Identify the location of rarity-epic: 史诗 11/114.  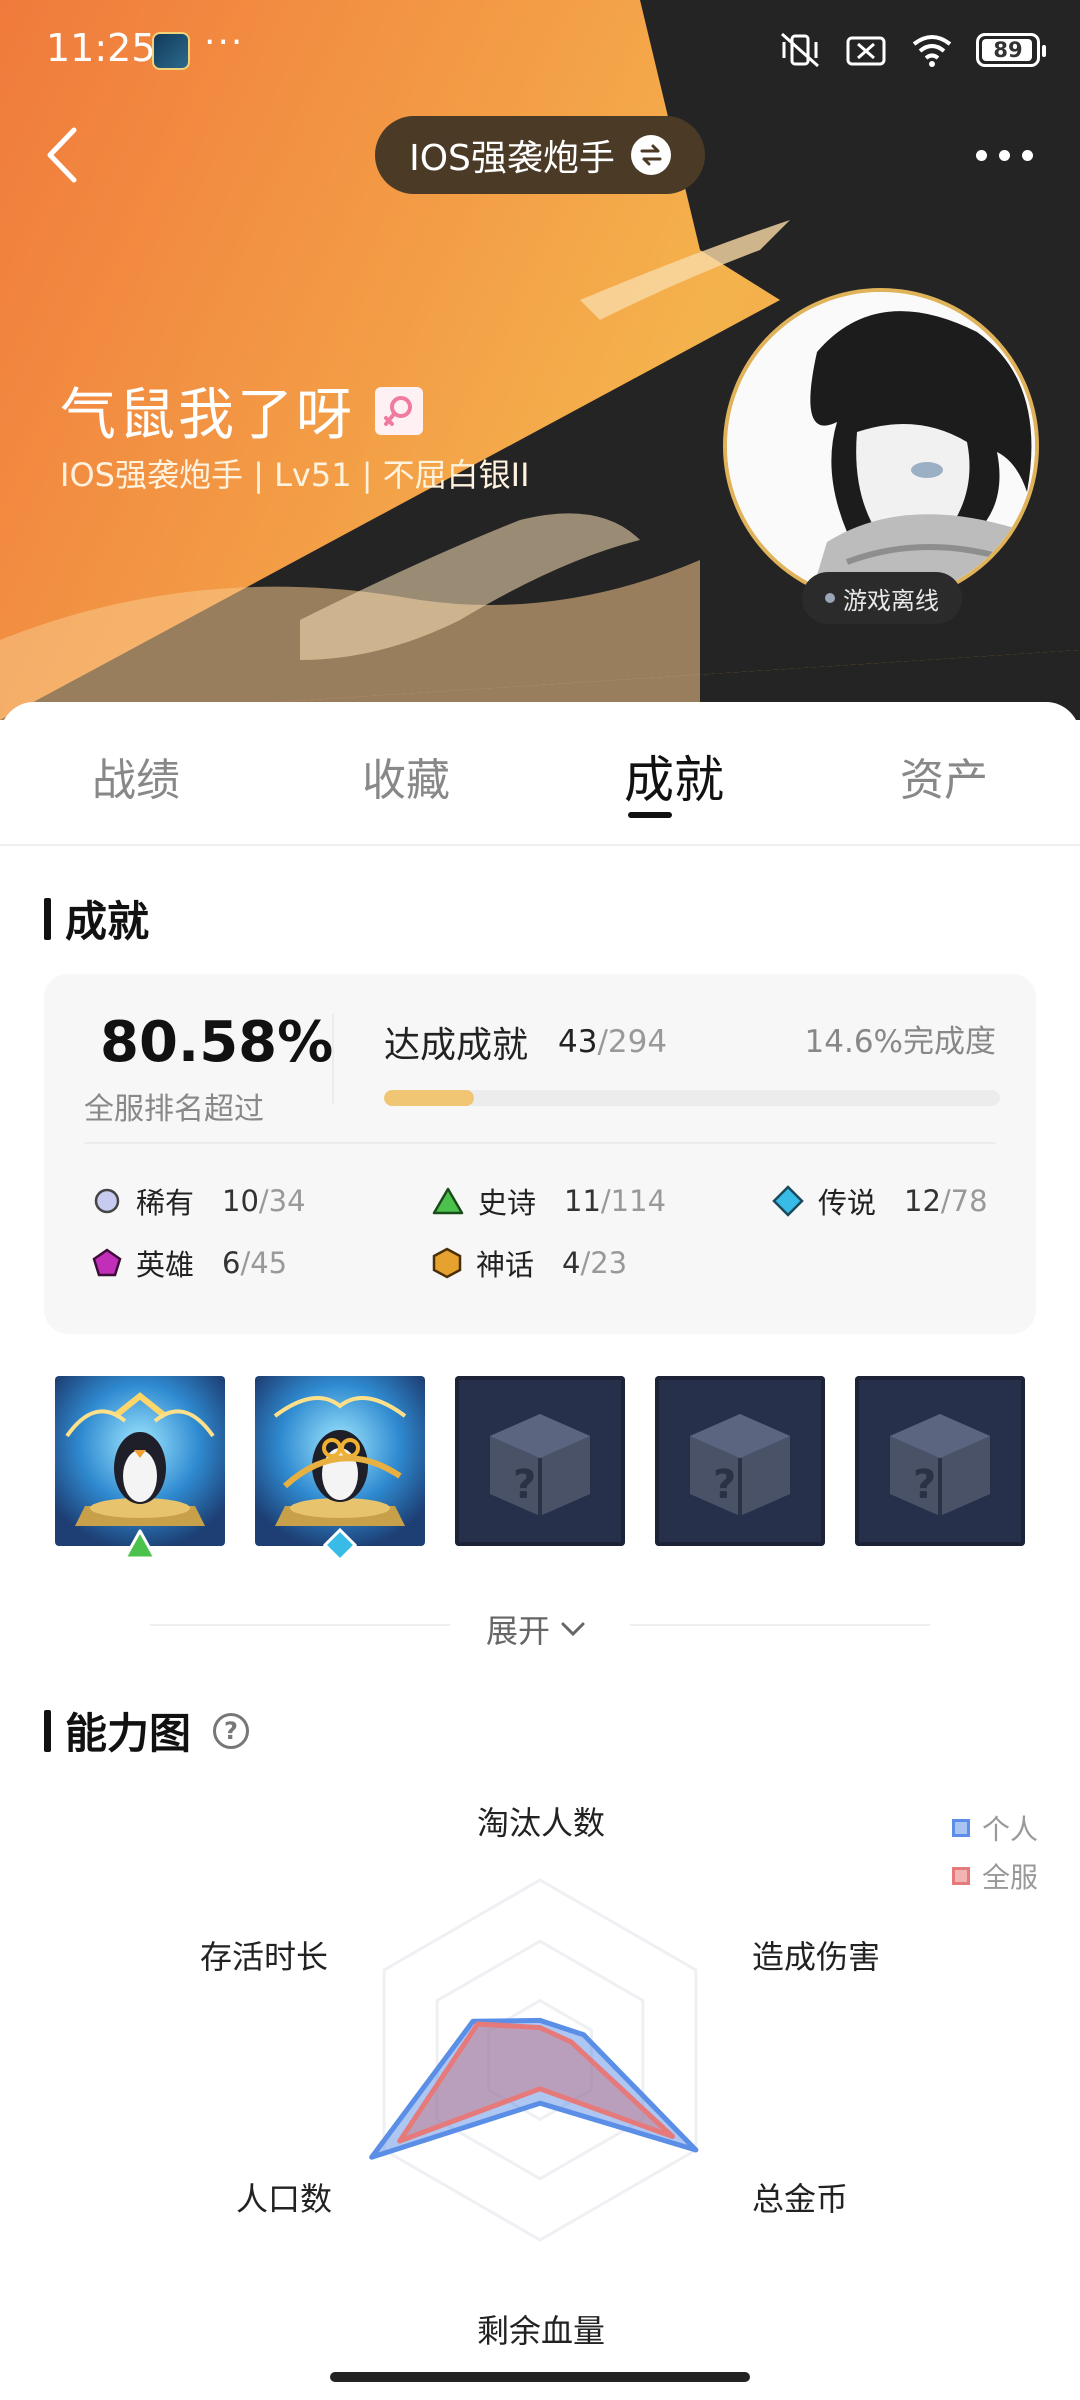
(549, 1201).